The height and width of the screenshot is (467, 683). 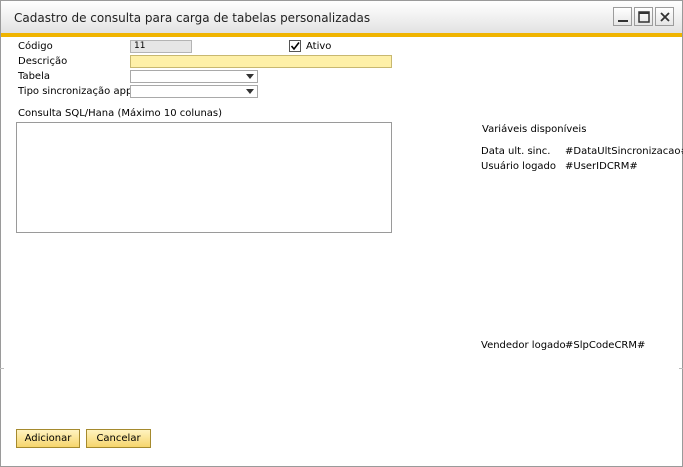 What do you see at coordinates (261, 61) in the screenshot?
I see `descricao-field` at bounding box center [261, 61].